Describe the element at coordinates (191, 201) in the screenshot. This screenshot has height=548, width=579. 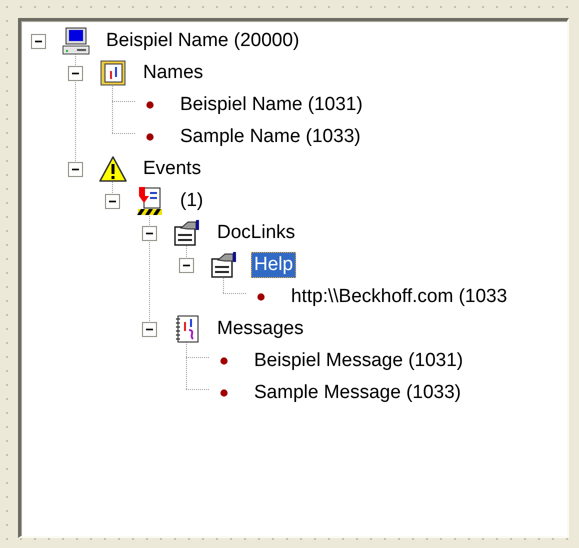
I see `tree-item: (1)` at that location.